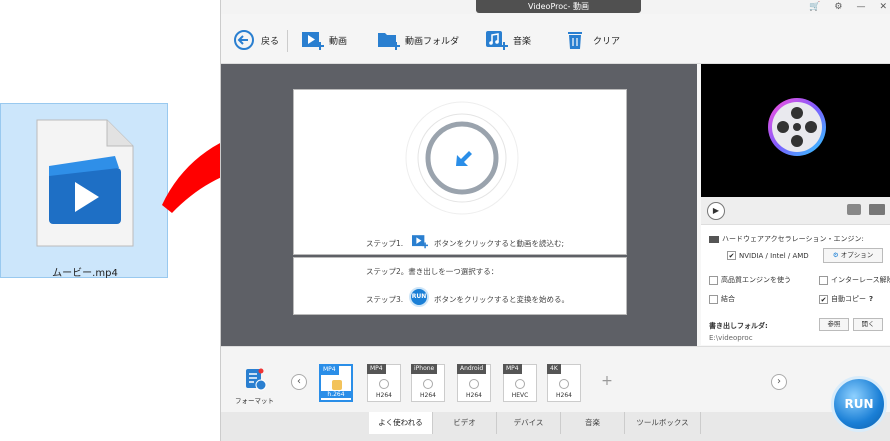 The image size is (890, 441). Describe the element at coordinates (465, 423) in the screenshot. I see `tab-video: ビデオ` at that location.